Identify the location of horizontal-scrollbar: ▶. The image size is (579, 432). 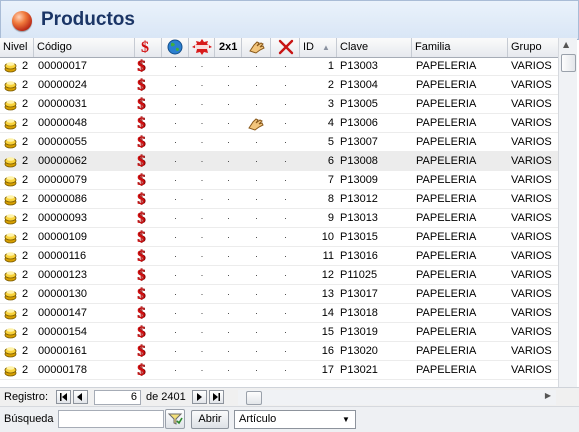
(397, 397).